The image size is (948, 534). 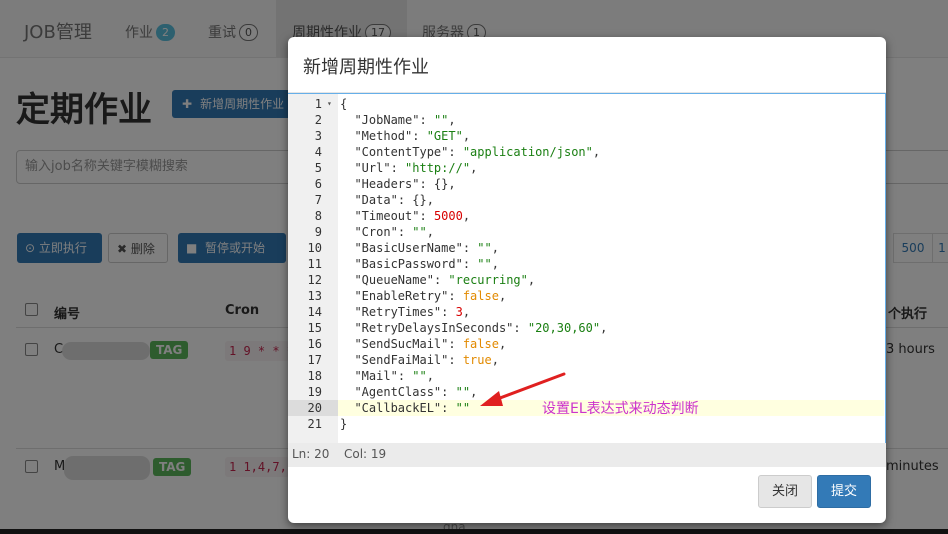 I want to click on code-line: 12 "QueueName": "recurring",, so click(x=586, y=280).